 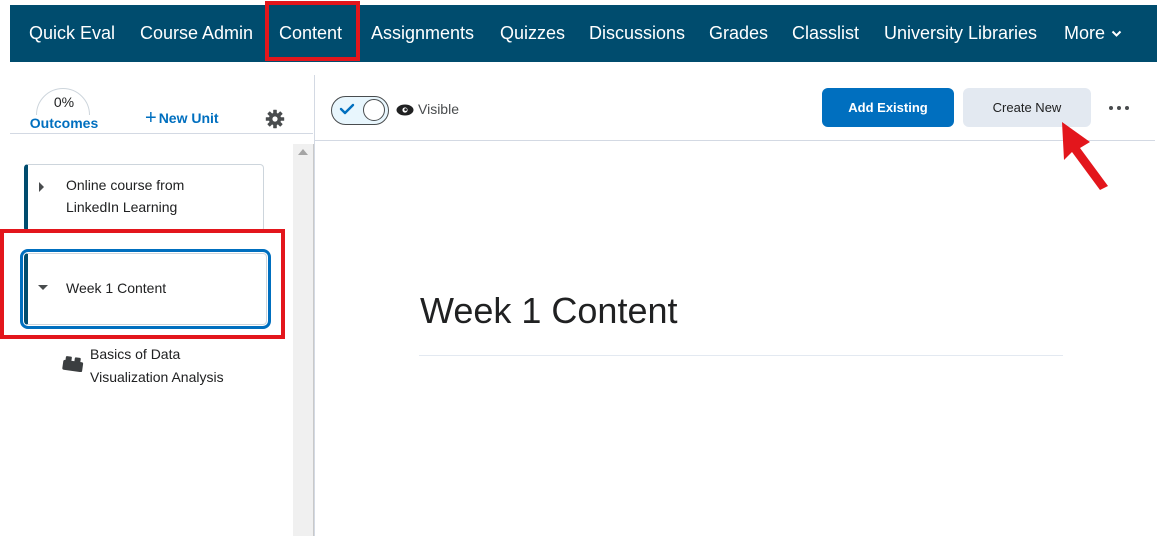 What do you see at coordinates (303, 340) in the screenshot?
I see `sidebar-scrollbar` at bounding box center [303, 340].